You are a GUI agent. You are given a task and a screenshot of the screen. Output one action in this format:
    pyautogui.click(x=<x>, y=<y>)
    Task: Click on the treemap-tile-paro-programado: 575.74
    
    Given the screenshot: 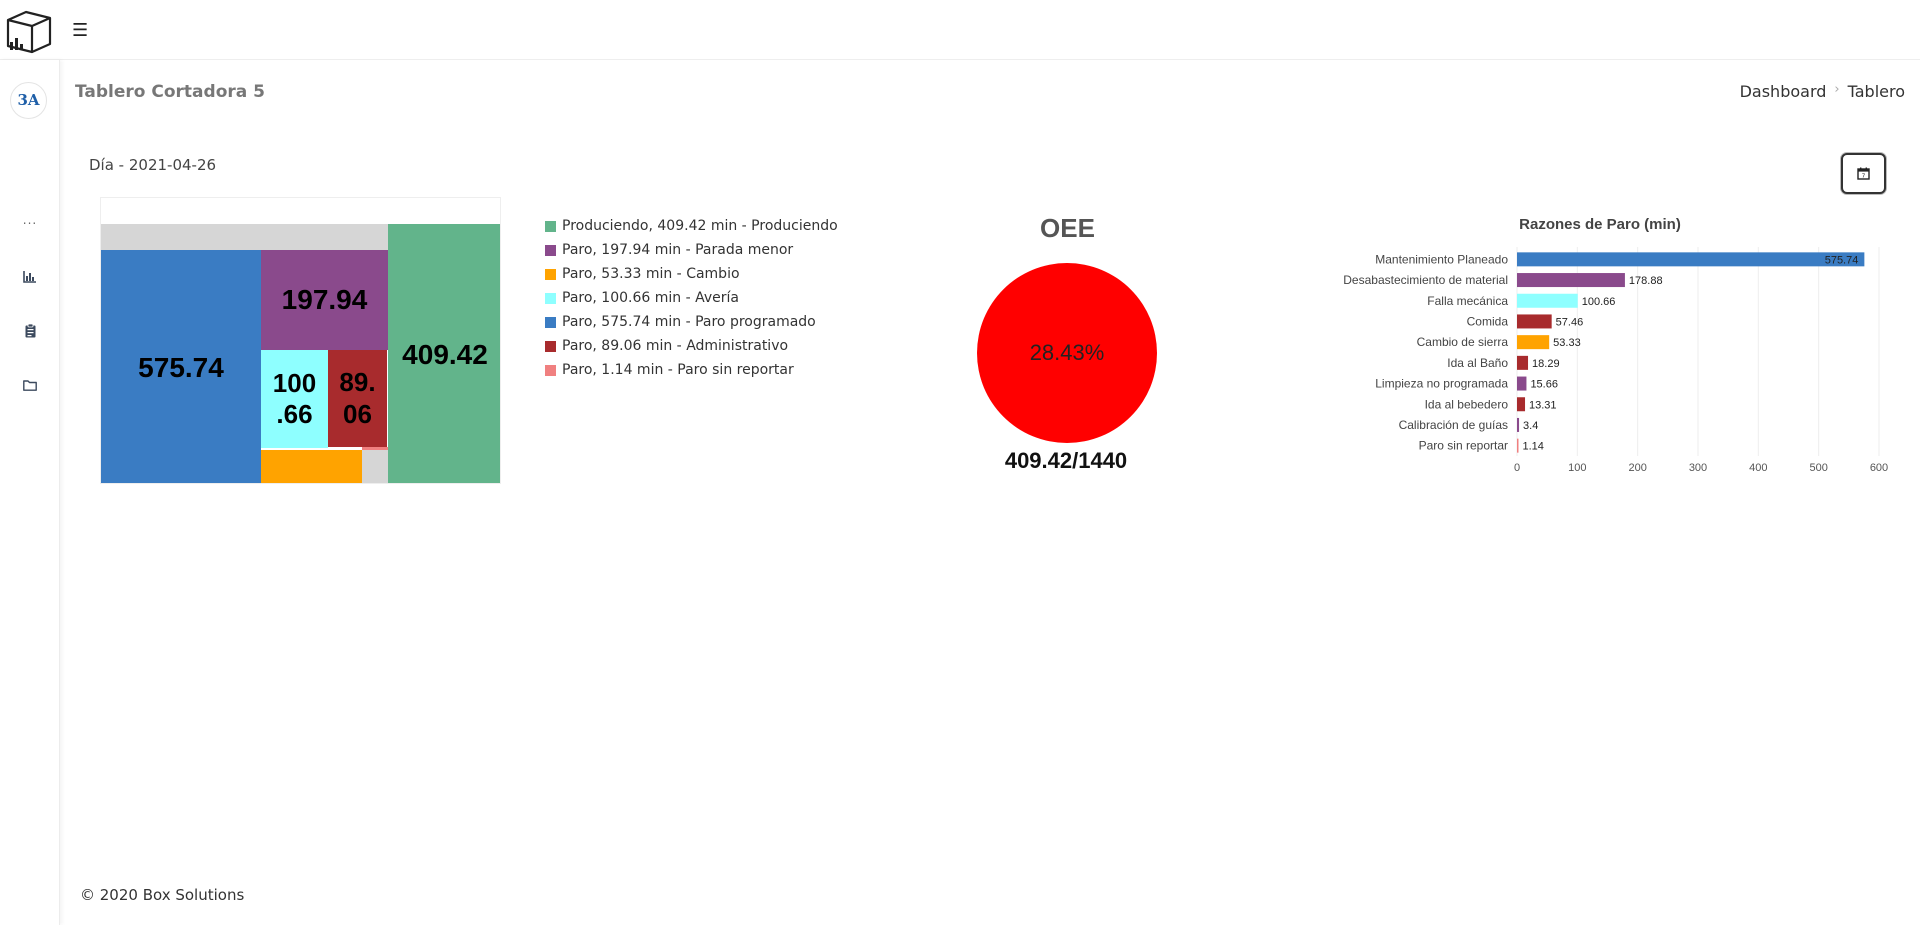 What is the action you would take?
    pyautogui.click(x=181, y=366)
    